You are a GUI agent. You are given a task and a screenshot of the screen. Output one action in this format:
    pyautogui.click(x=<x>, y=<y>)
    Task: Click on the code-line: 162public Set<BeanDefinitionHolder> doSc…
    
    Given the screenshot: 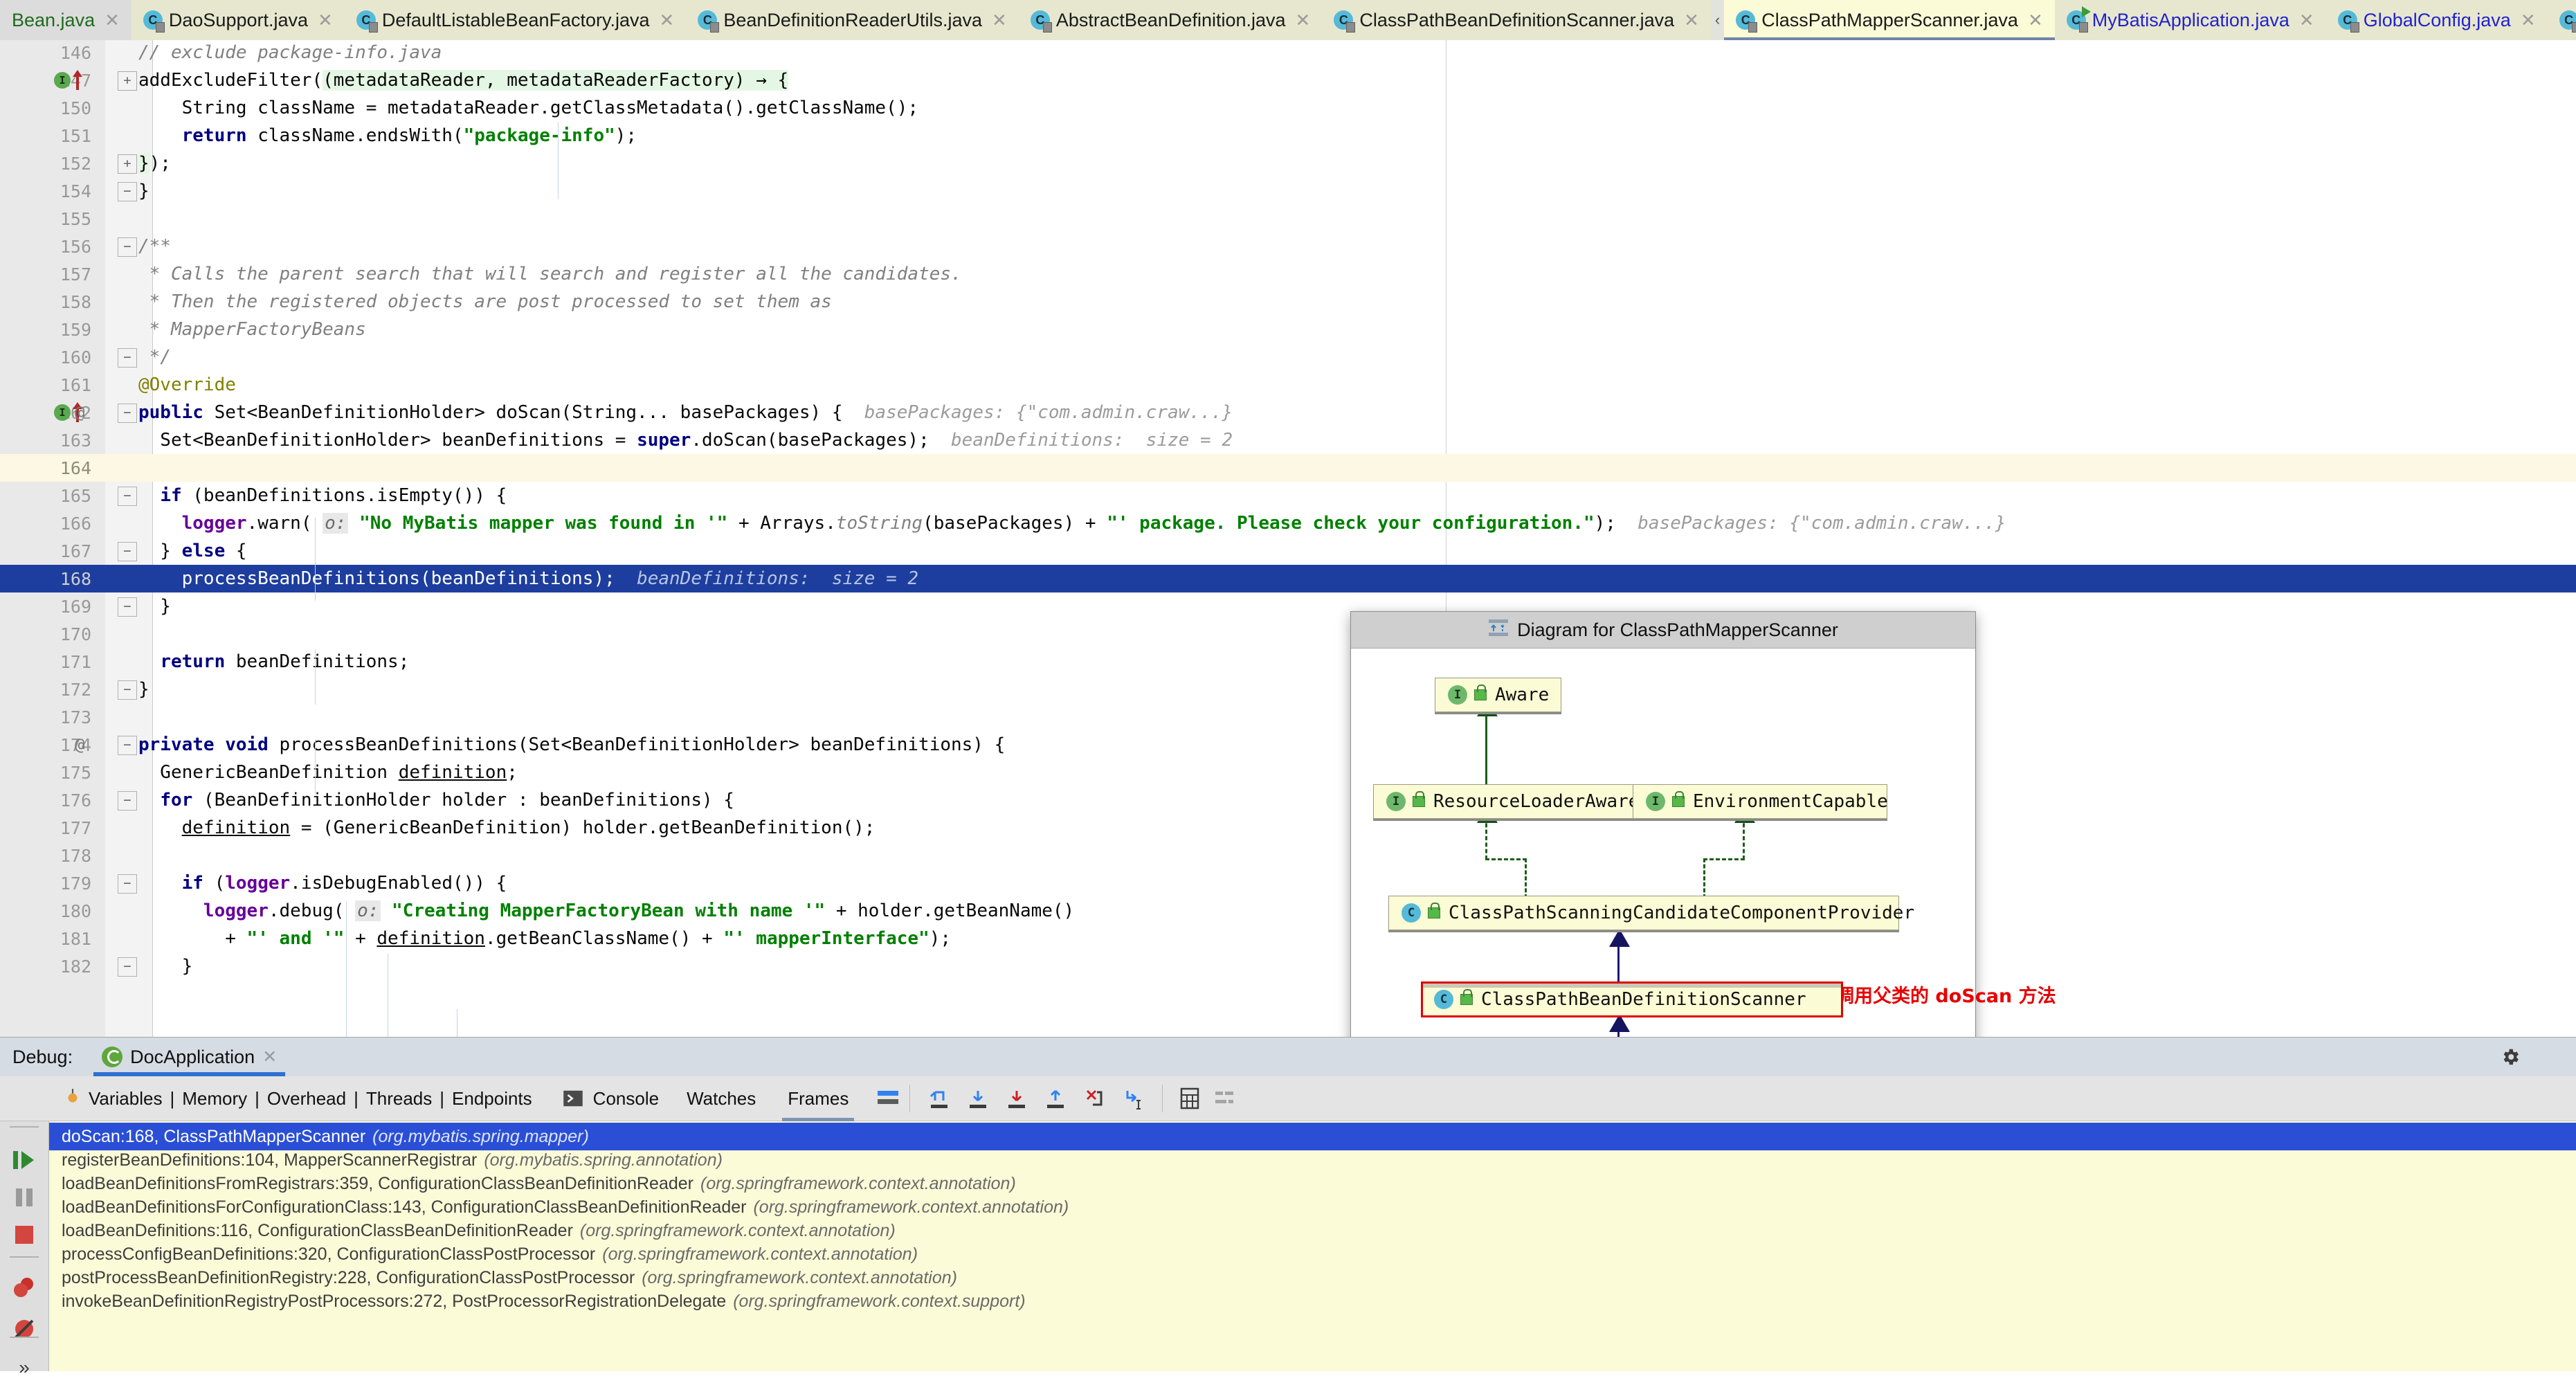 What is the action you would take?
    pyautogui.click(x=1288, y=413)
    